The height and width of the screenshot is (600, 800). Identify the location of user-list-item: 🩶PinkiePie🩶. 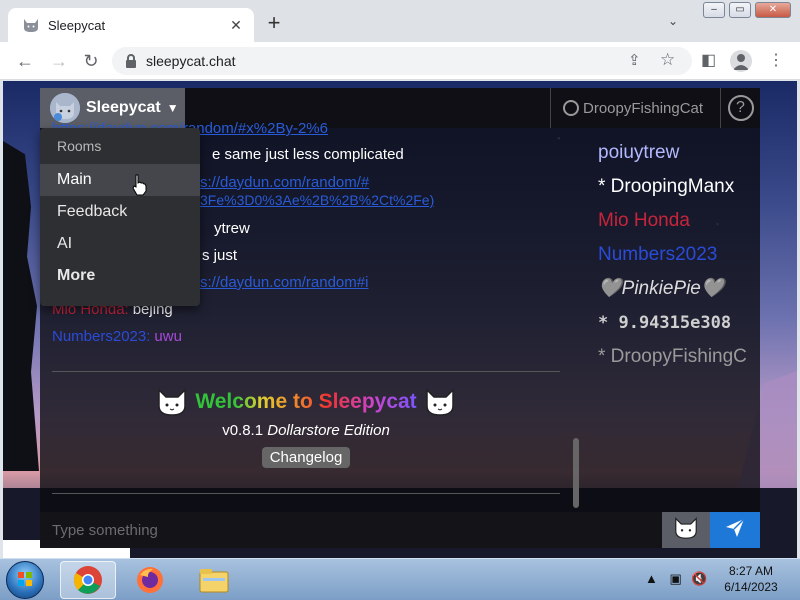
(678, 289).